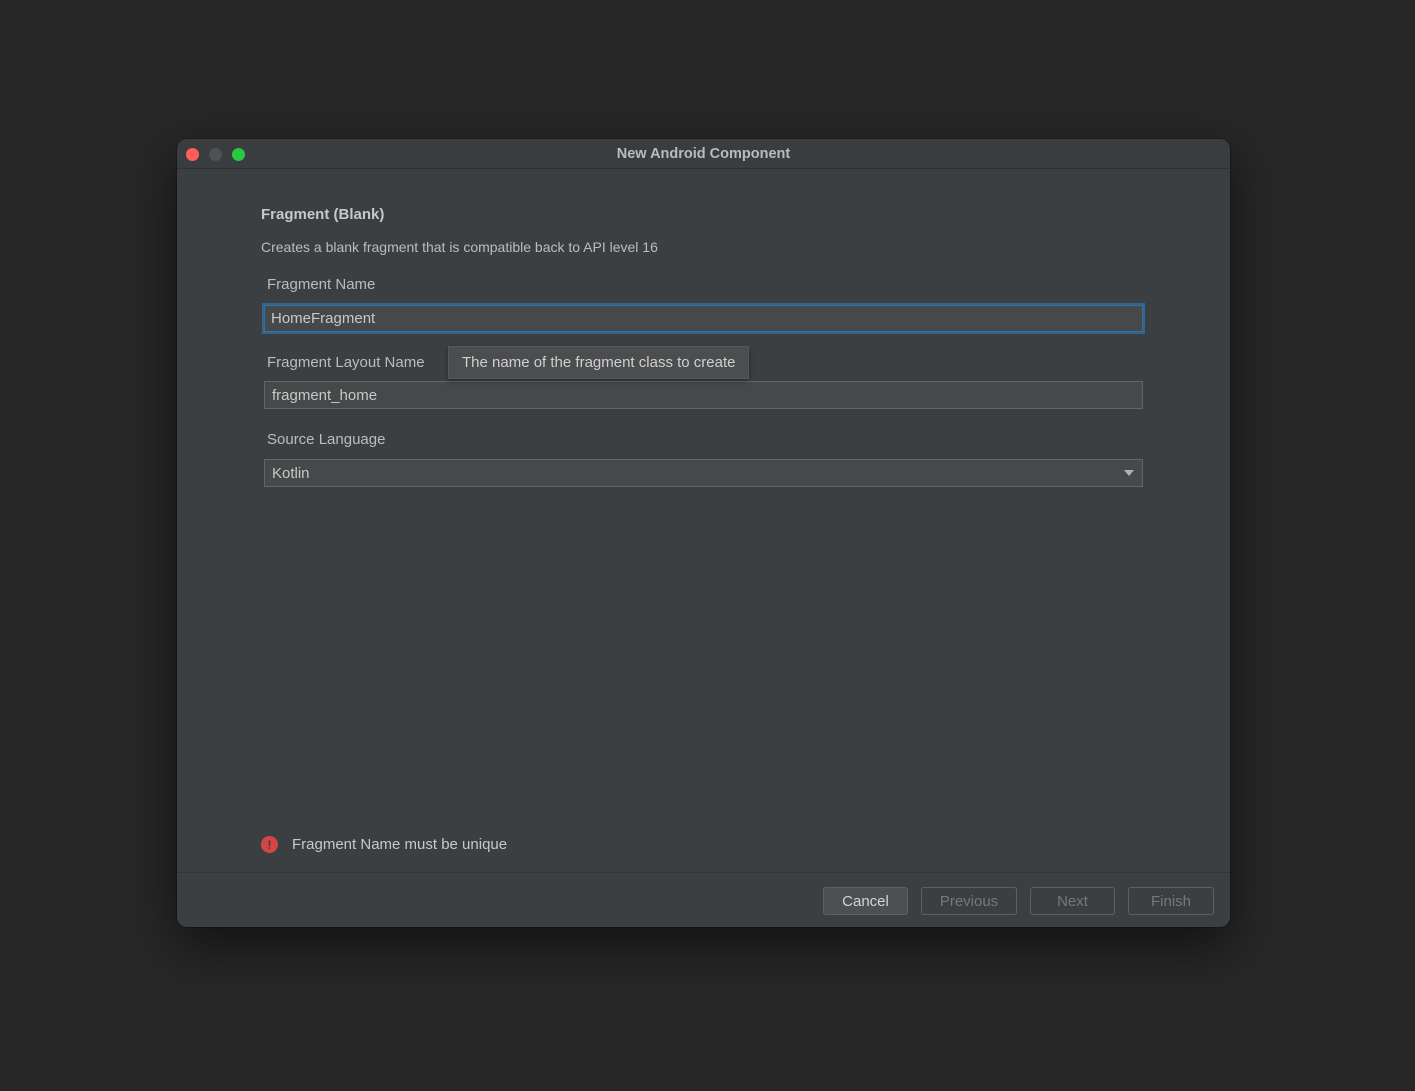 Image resolution: width=1415 pixels, height=1091 pixels. I want to click on exclamation-icon: !, so click(269, 844).